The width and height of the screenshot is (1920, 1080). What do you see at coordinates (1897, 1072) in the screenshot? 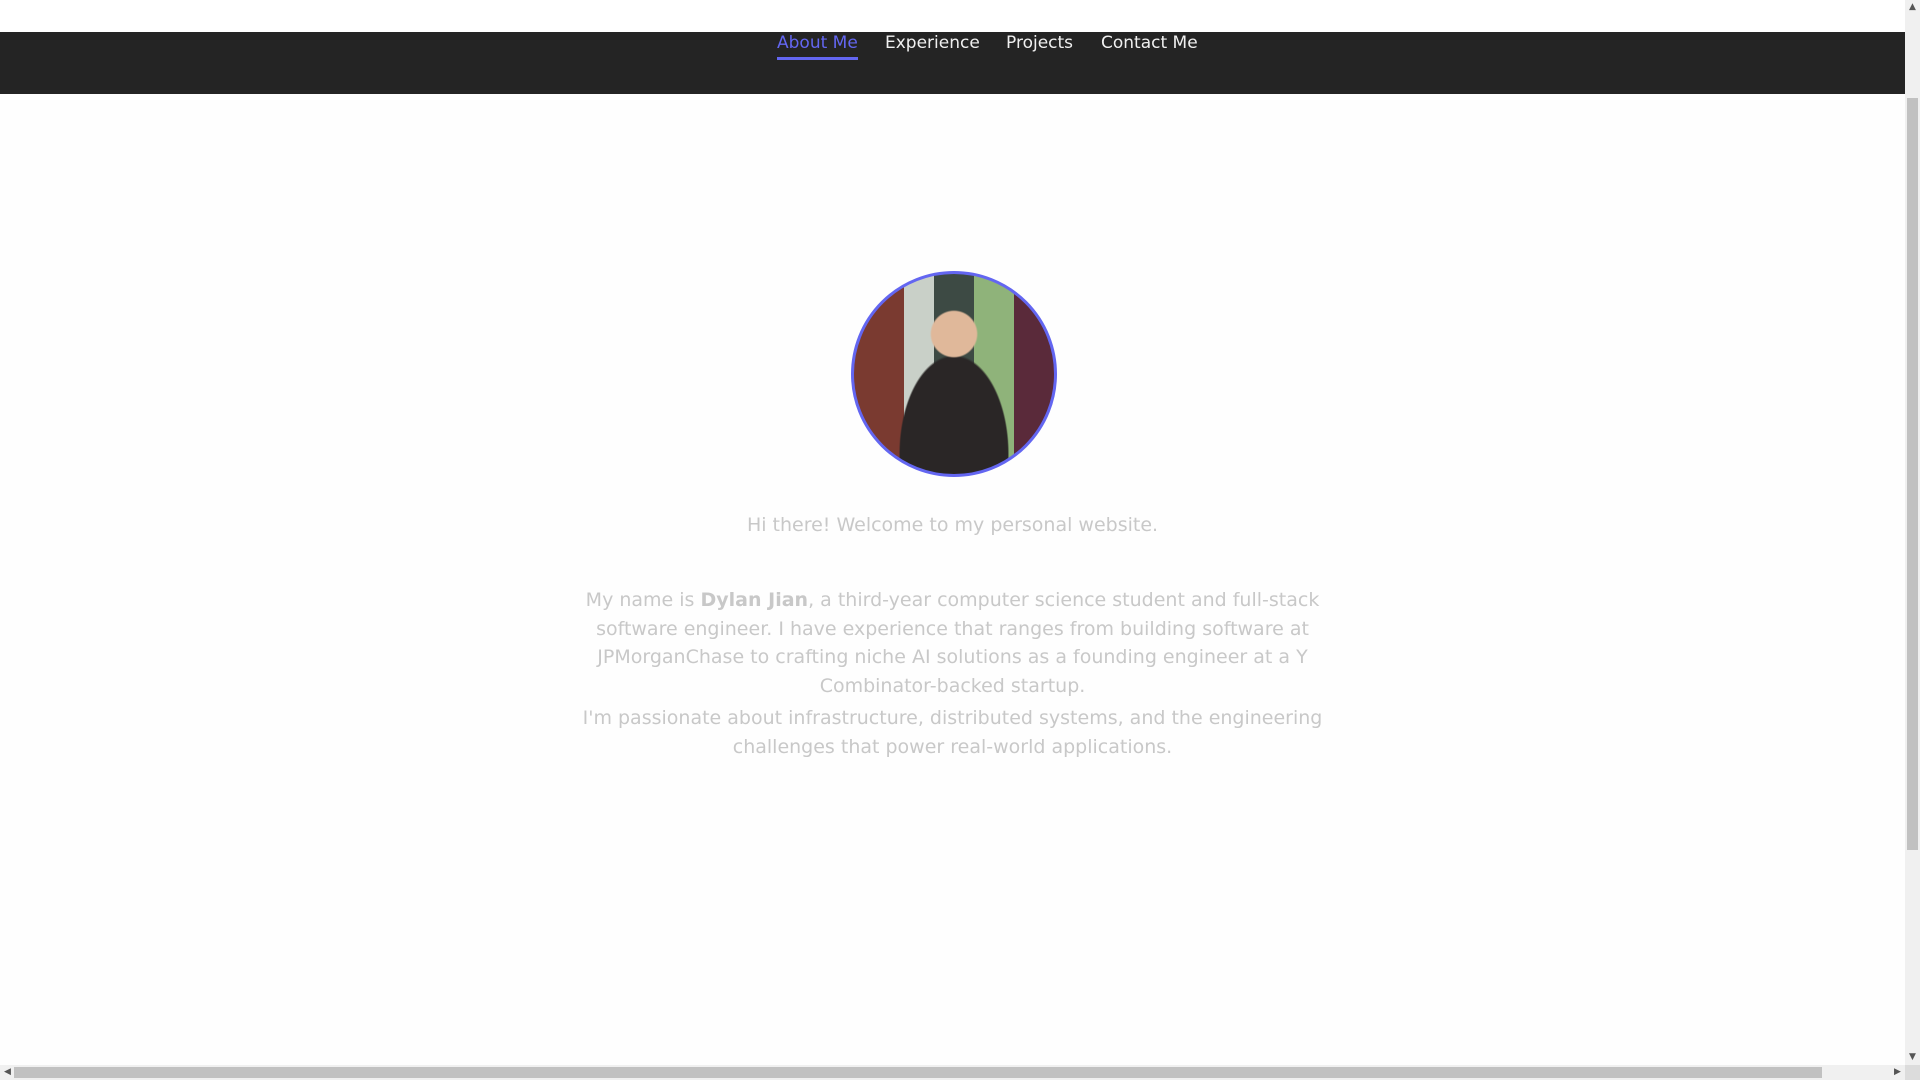
I see `scroll-right-icon: ▶` at bounding box center [1897, 1072].